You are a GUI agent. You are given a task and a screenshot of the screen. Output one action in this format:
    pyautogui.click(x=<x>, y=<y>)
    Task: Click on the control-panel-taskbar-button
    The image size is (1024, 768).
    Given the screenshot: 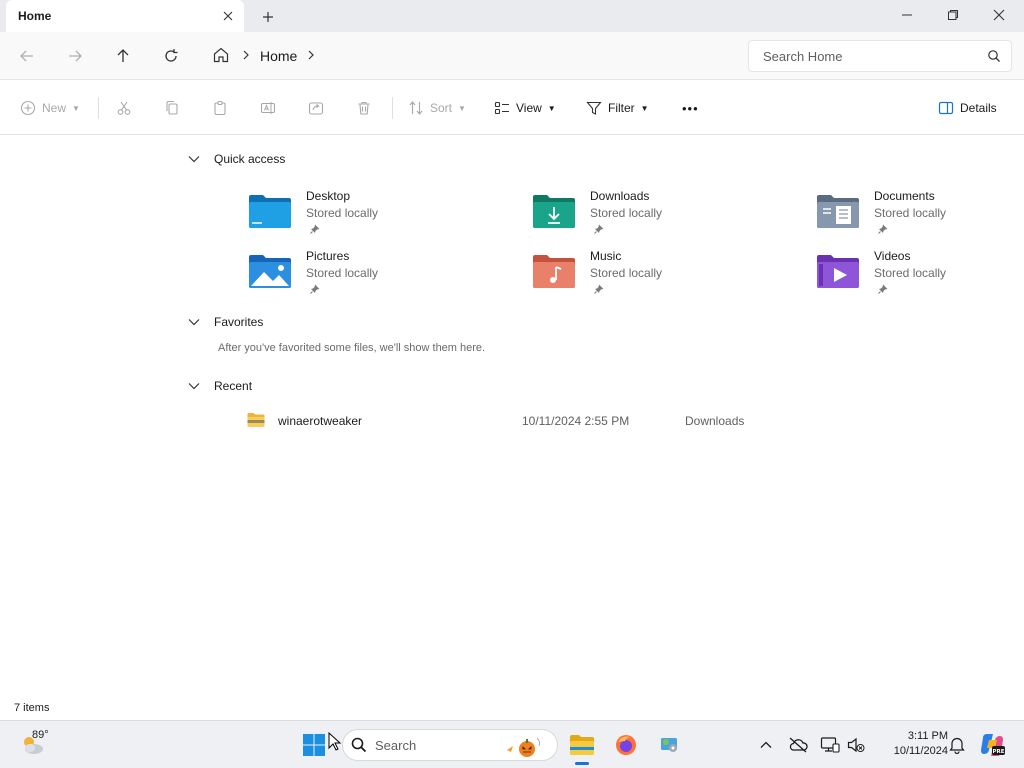 What is the action you would take?
    pyautogui.click(x=670, y=745)
    